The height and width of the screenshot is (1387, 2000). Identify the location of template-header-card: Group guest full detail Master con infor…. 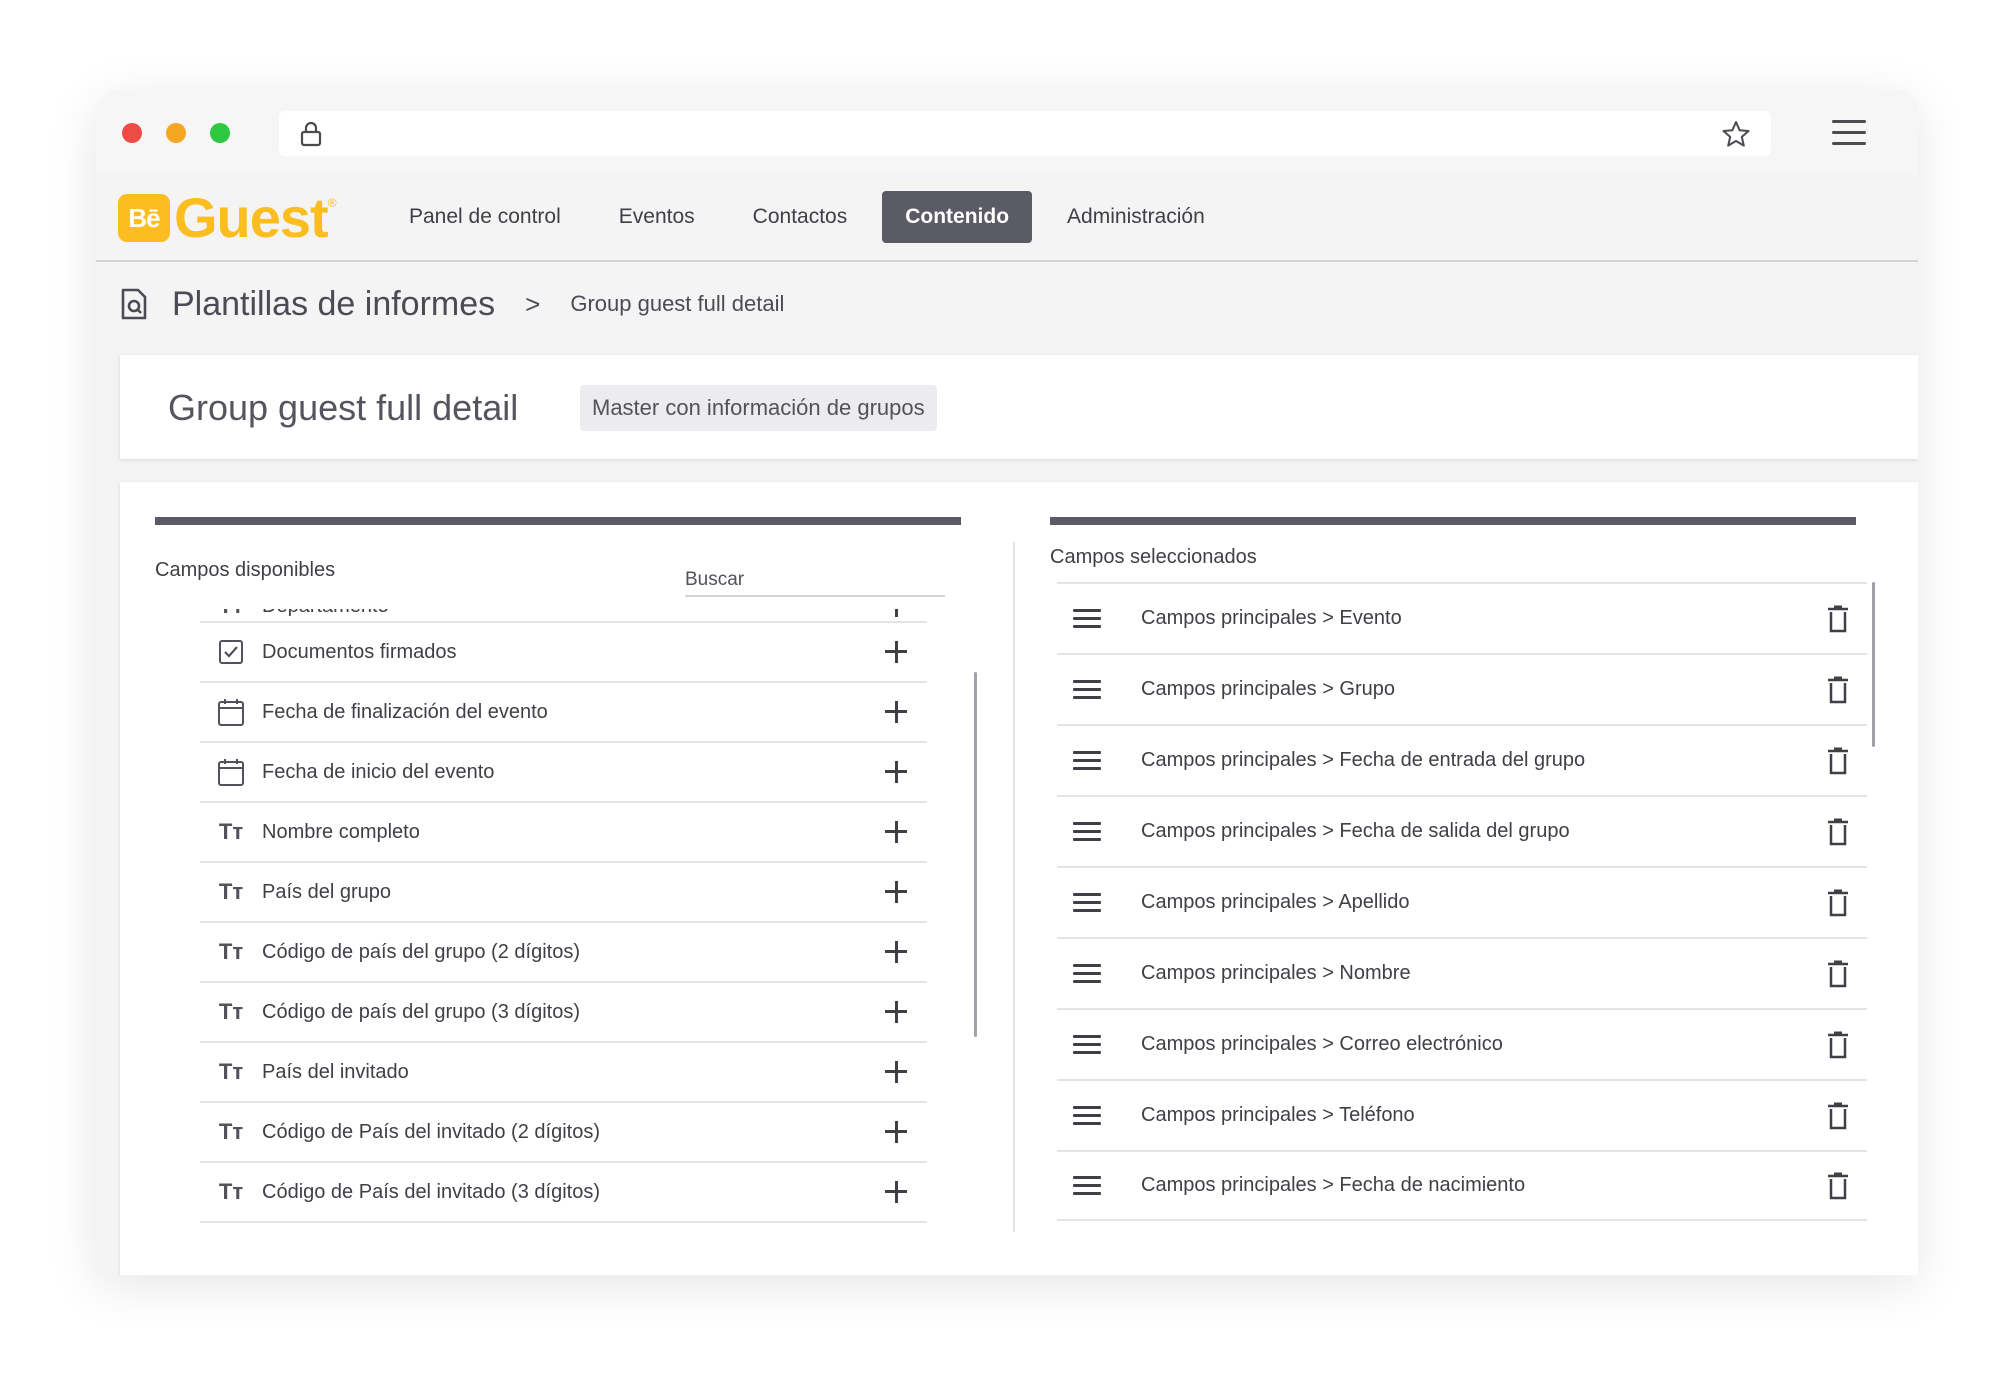
(1019, 407).